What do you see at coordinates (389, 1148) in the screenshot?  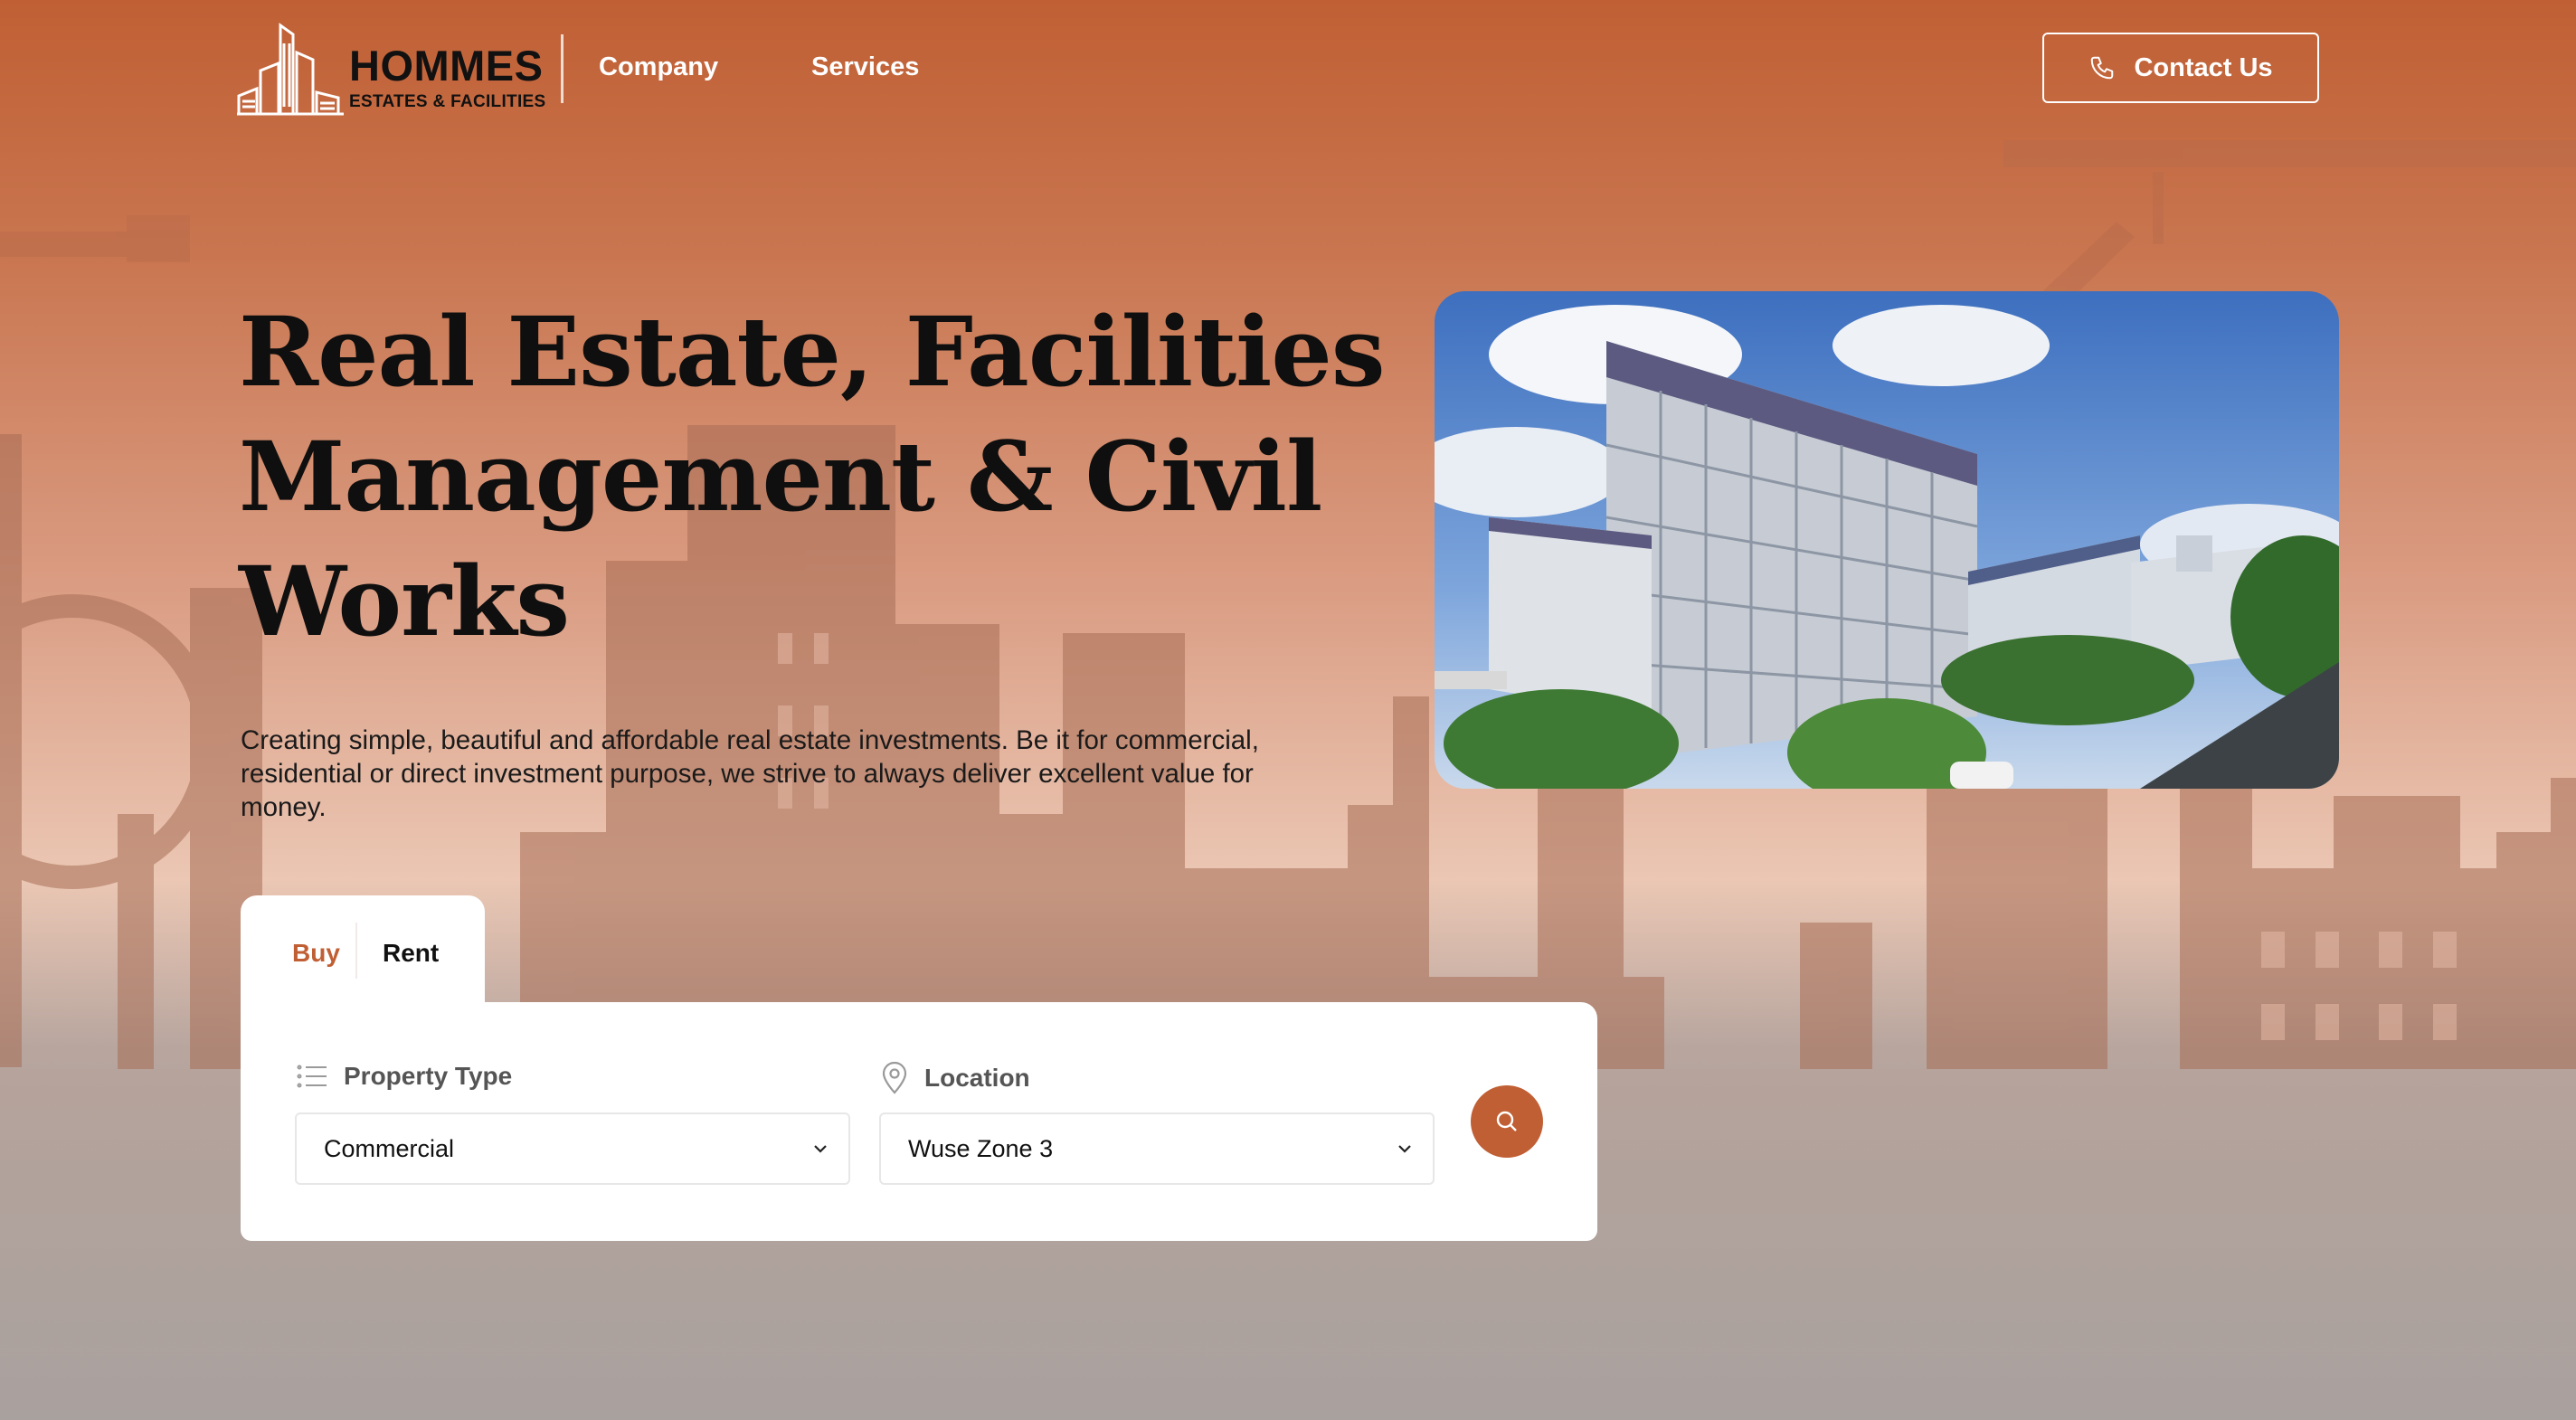 I see `property-type-value: Commercial` at bounding box center [389, 1148].